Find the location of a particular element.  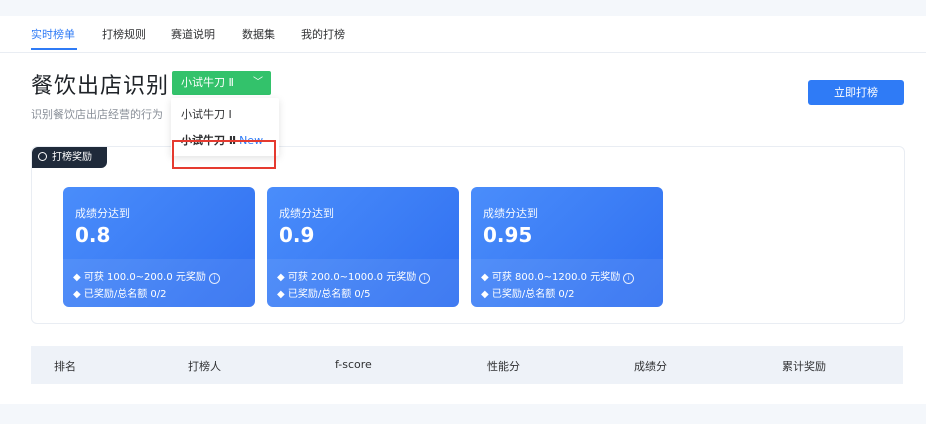

bottom-strip is located at coordinates (463, 414).